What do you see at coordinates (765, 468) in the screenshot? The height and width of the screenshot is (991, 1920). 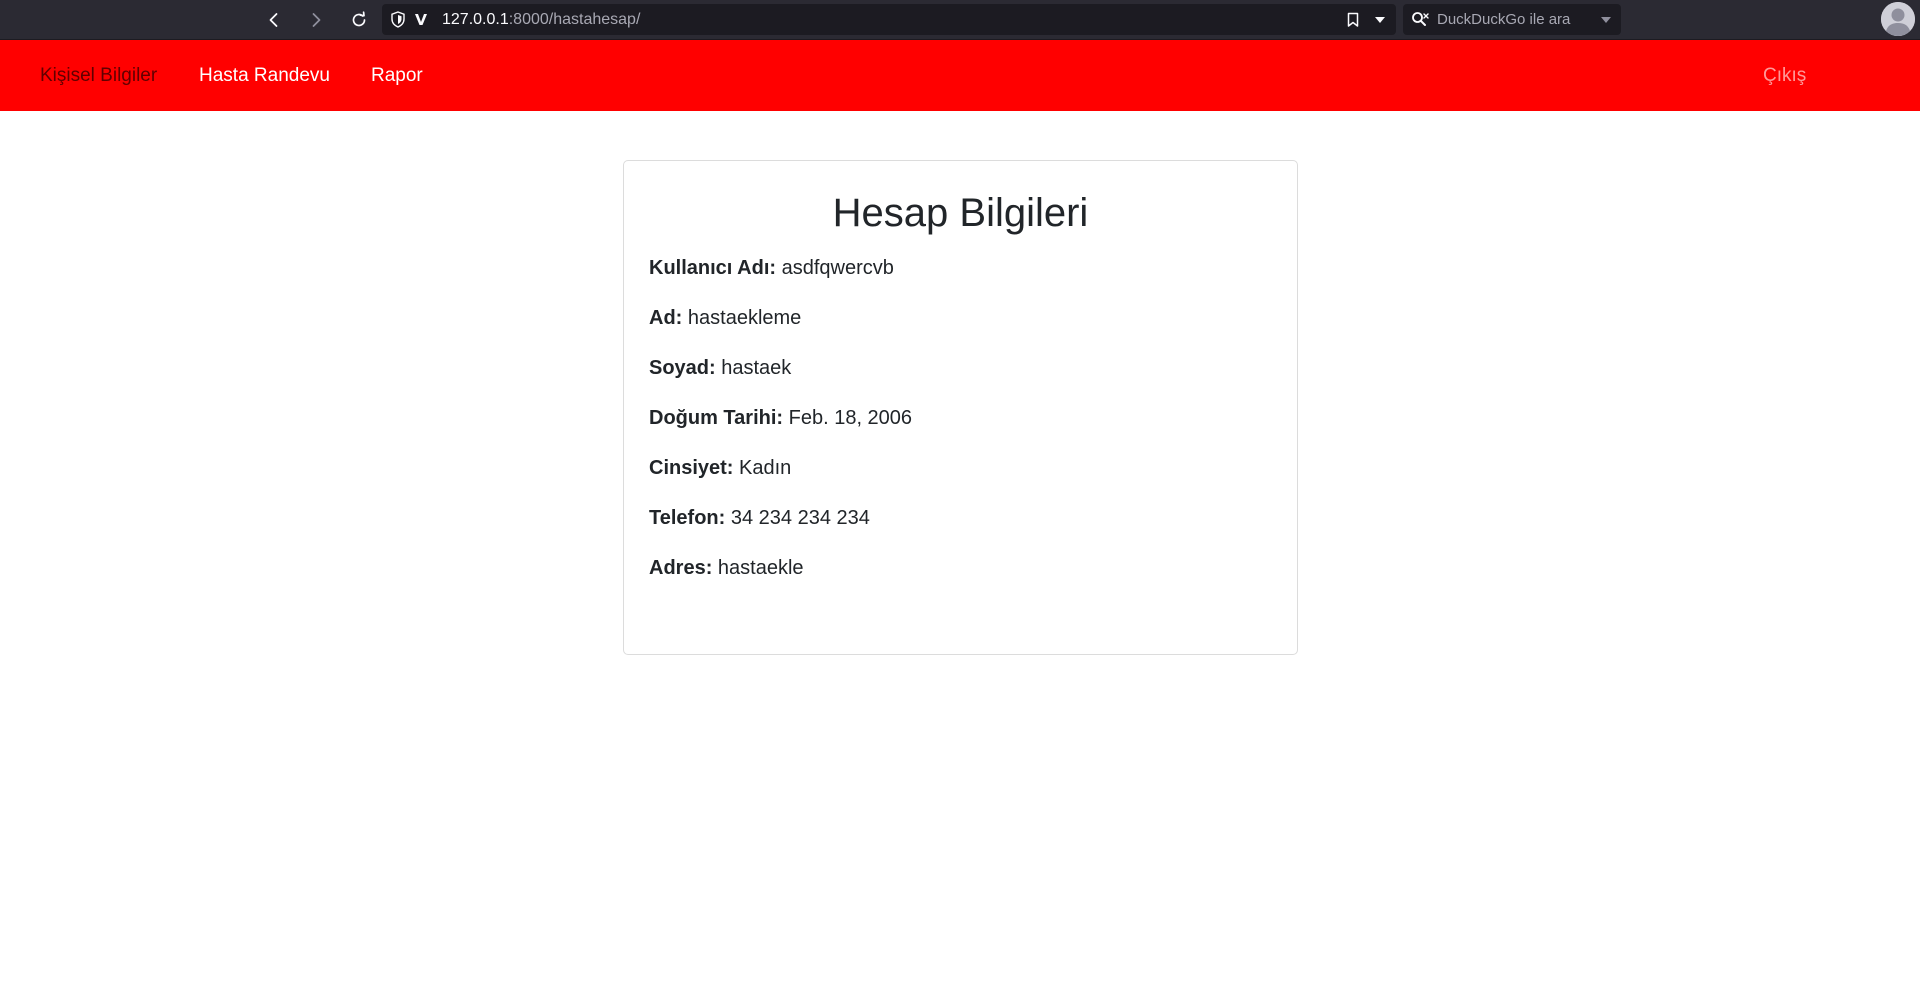 I see `field-value: Kadın` at bounding box center [765, 468].